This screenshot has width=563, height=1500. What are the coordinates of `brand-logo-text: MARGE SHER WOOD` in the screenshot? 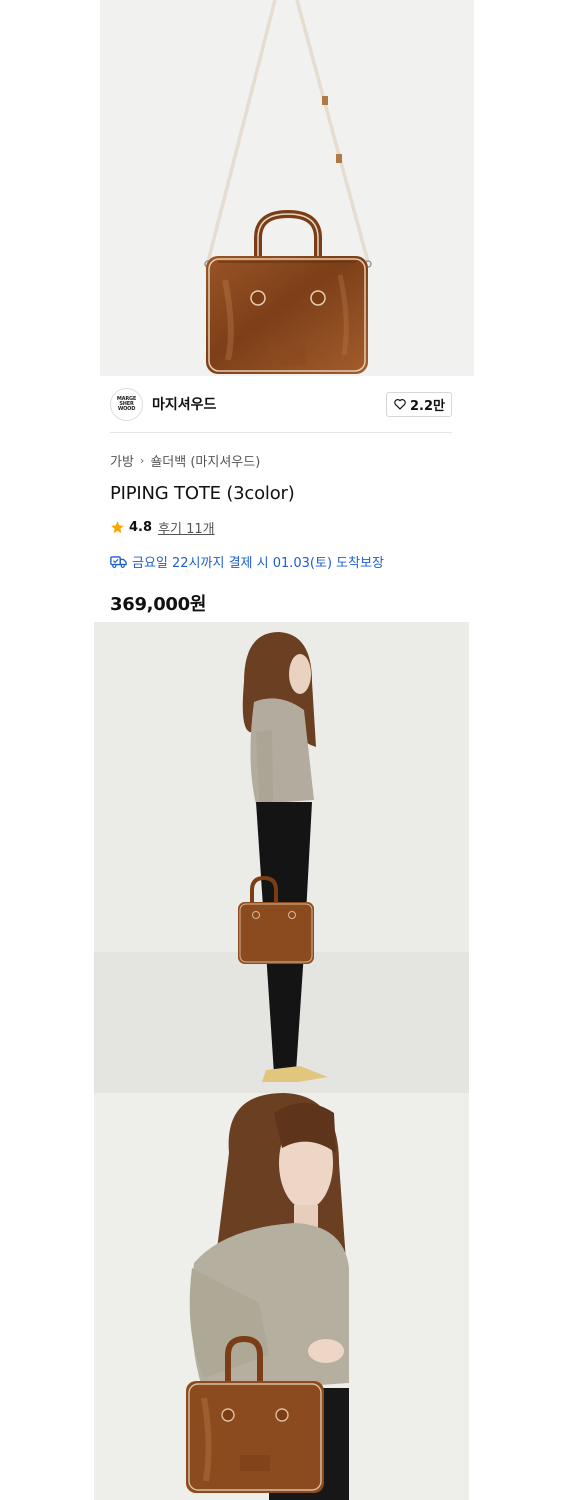 It's located at (126, 403).